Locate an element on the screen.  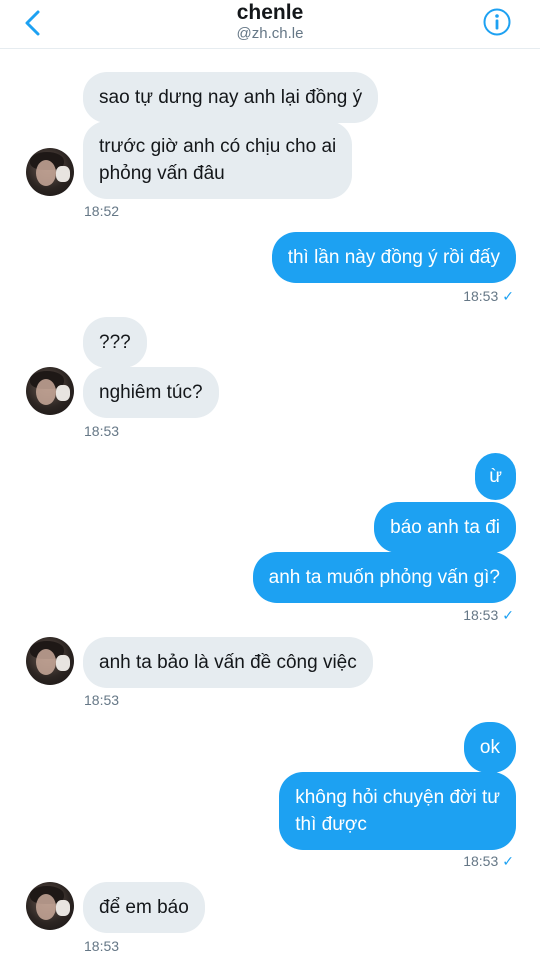
outgoing-message: anh ta muốn phỏng vấn gì? is located at coordinates (384, 577).